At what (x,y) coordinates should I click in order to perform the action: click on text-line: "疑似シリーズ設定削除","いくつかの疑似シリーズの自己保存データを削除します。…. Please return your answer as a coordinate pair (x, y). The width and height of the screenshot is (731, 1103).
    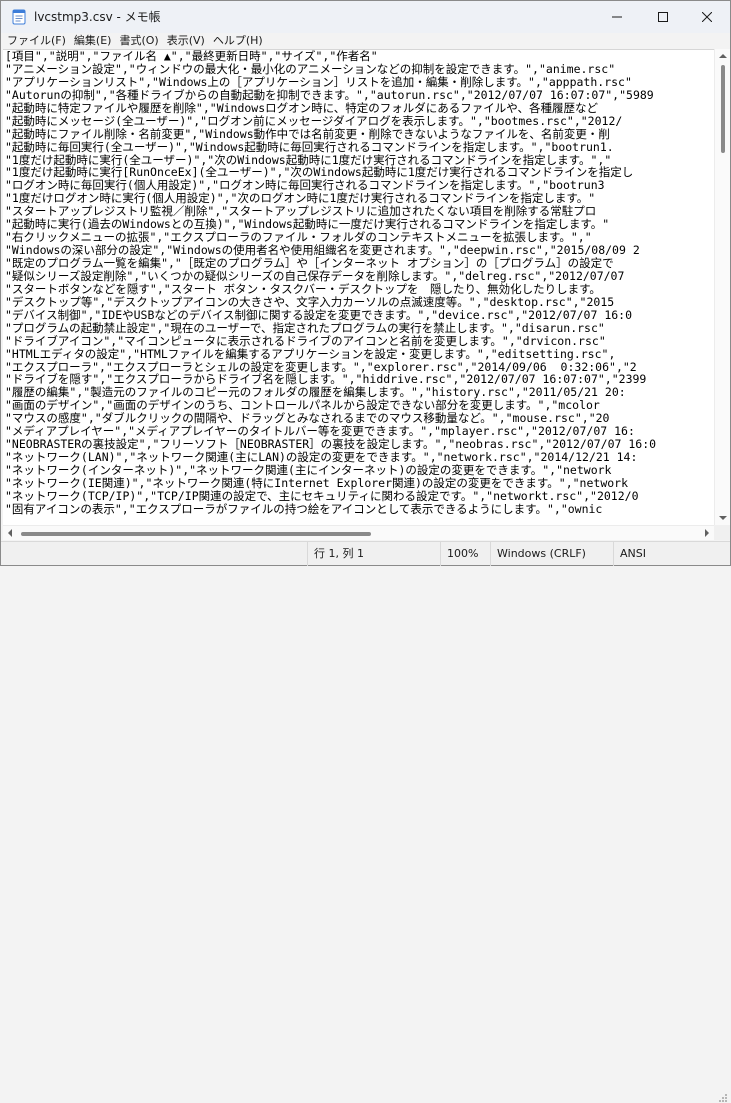
    Looking at the image, I should click on (315, 276).